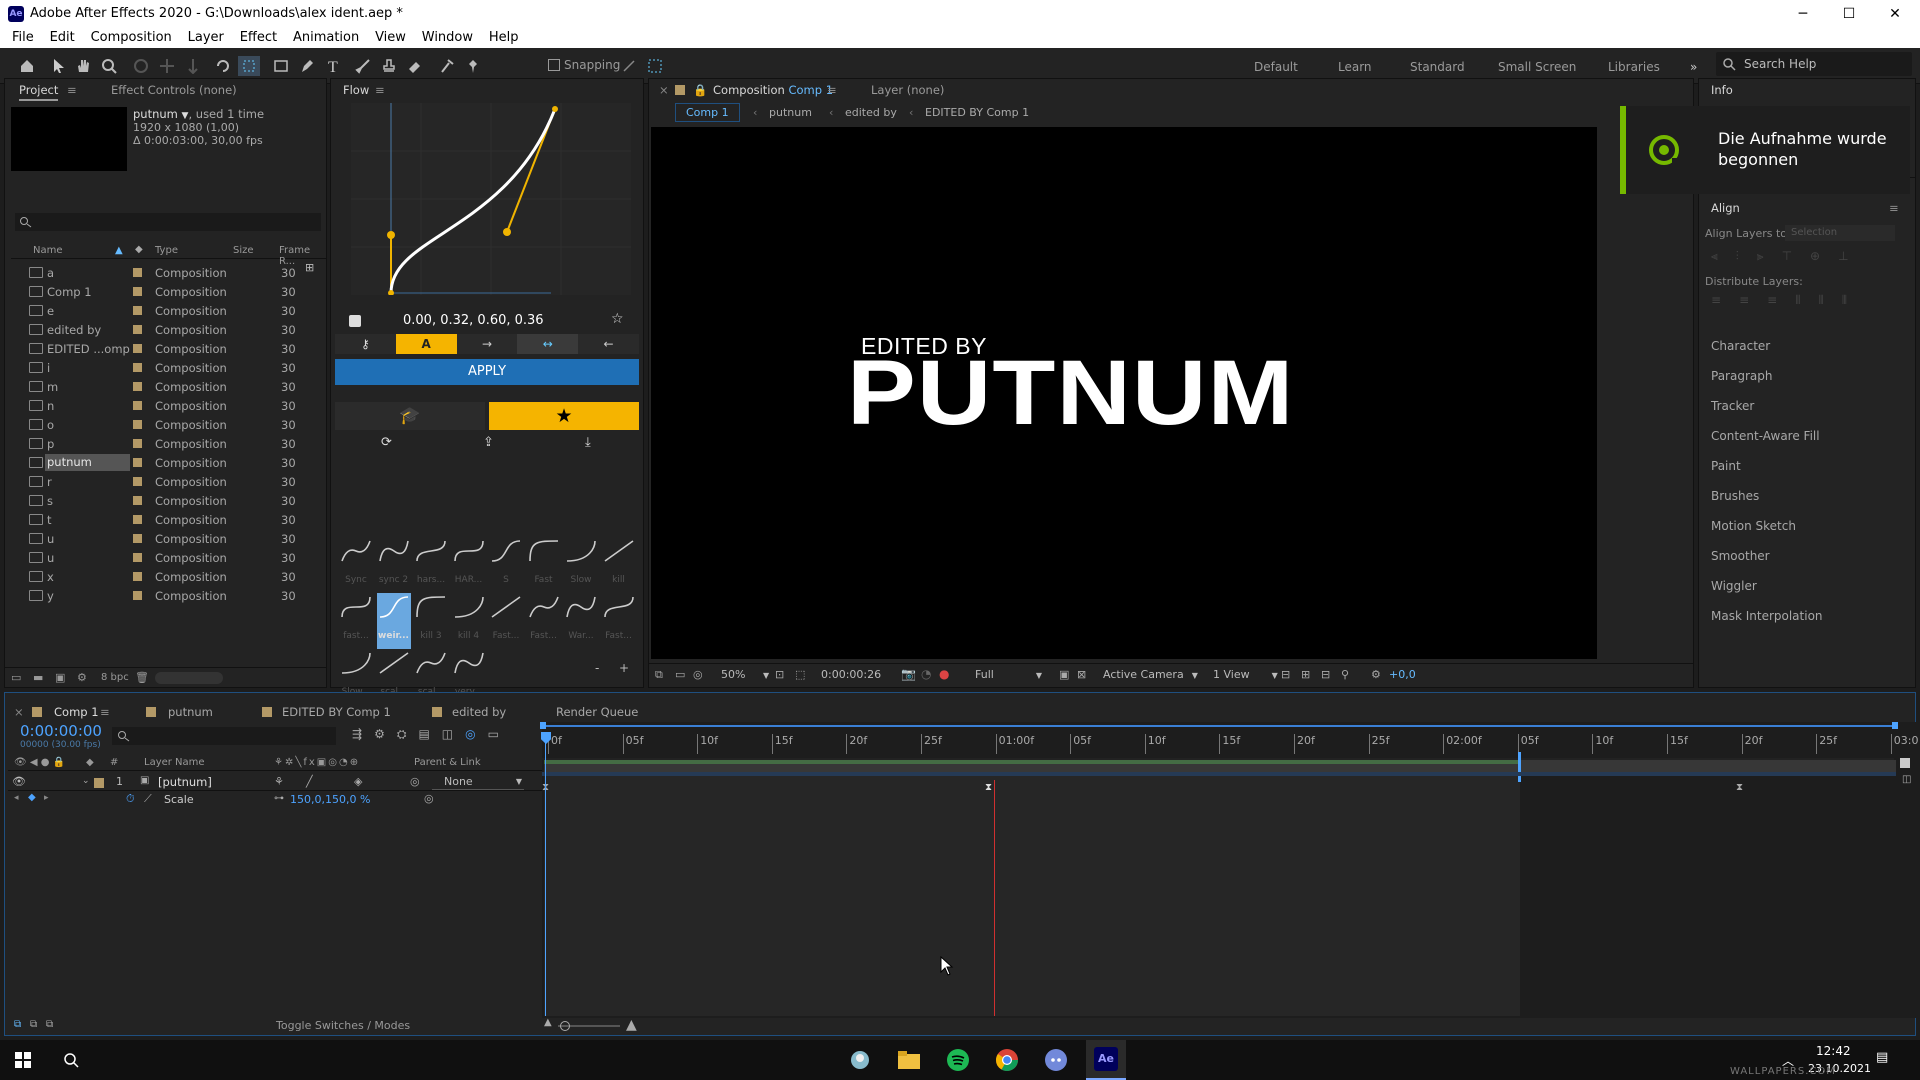  Describe the element at coordinates (1716, 301) in the screenshot. I see `distribute-top-icon: ≡` at that location.